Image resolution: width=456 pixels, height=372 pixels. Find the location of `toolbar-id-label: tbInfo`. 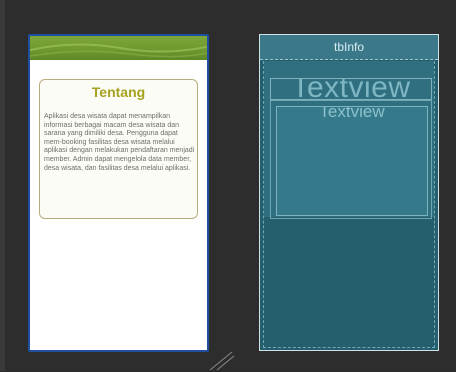

toolbar-id-label: tbInfo is located at coordinates (349, 47).